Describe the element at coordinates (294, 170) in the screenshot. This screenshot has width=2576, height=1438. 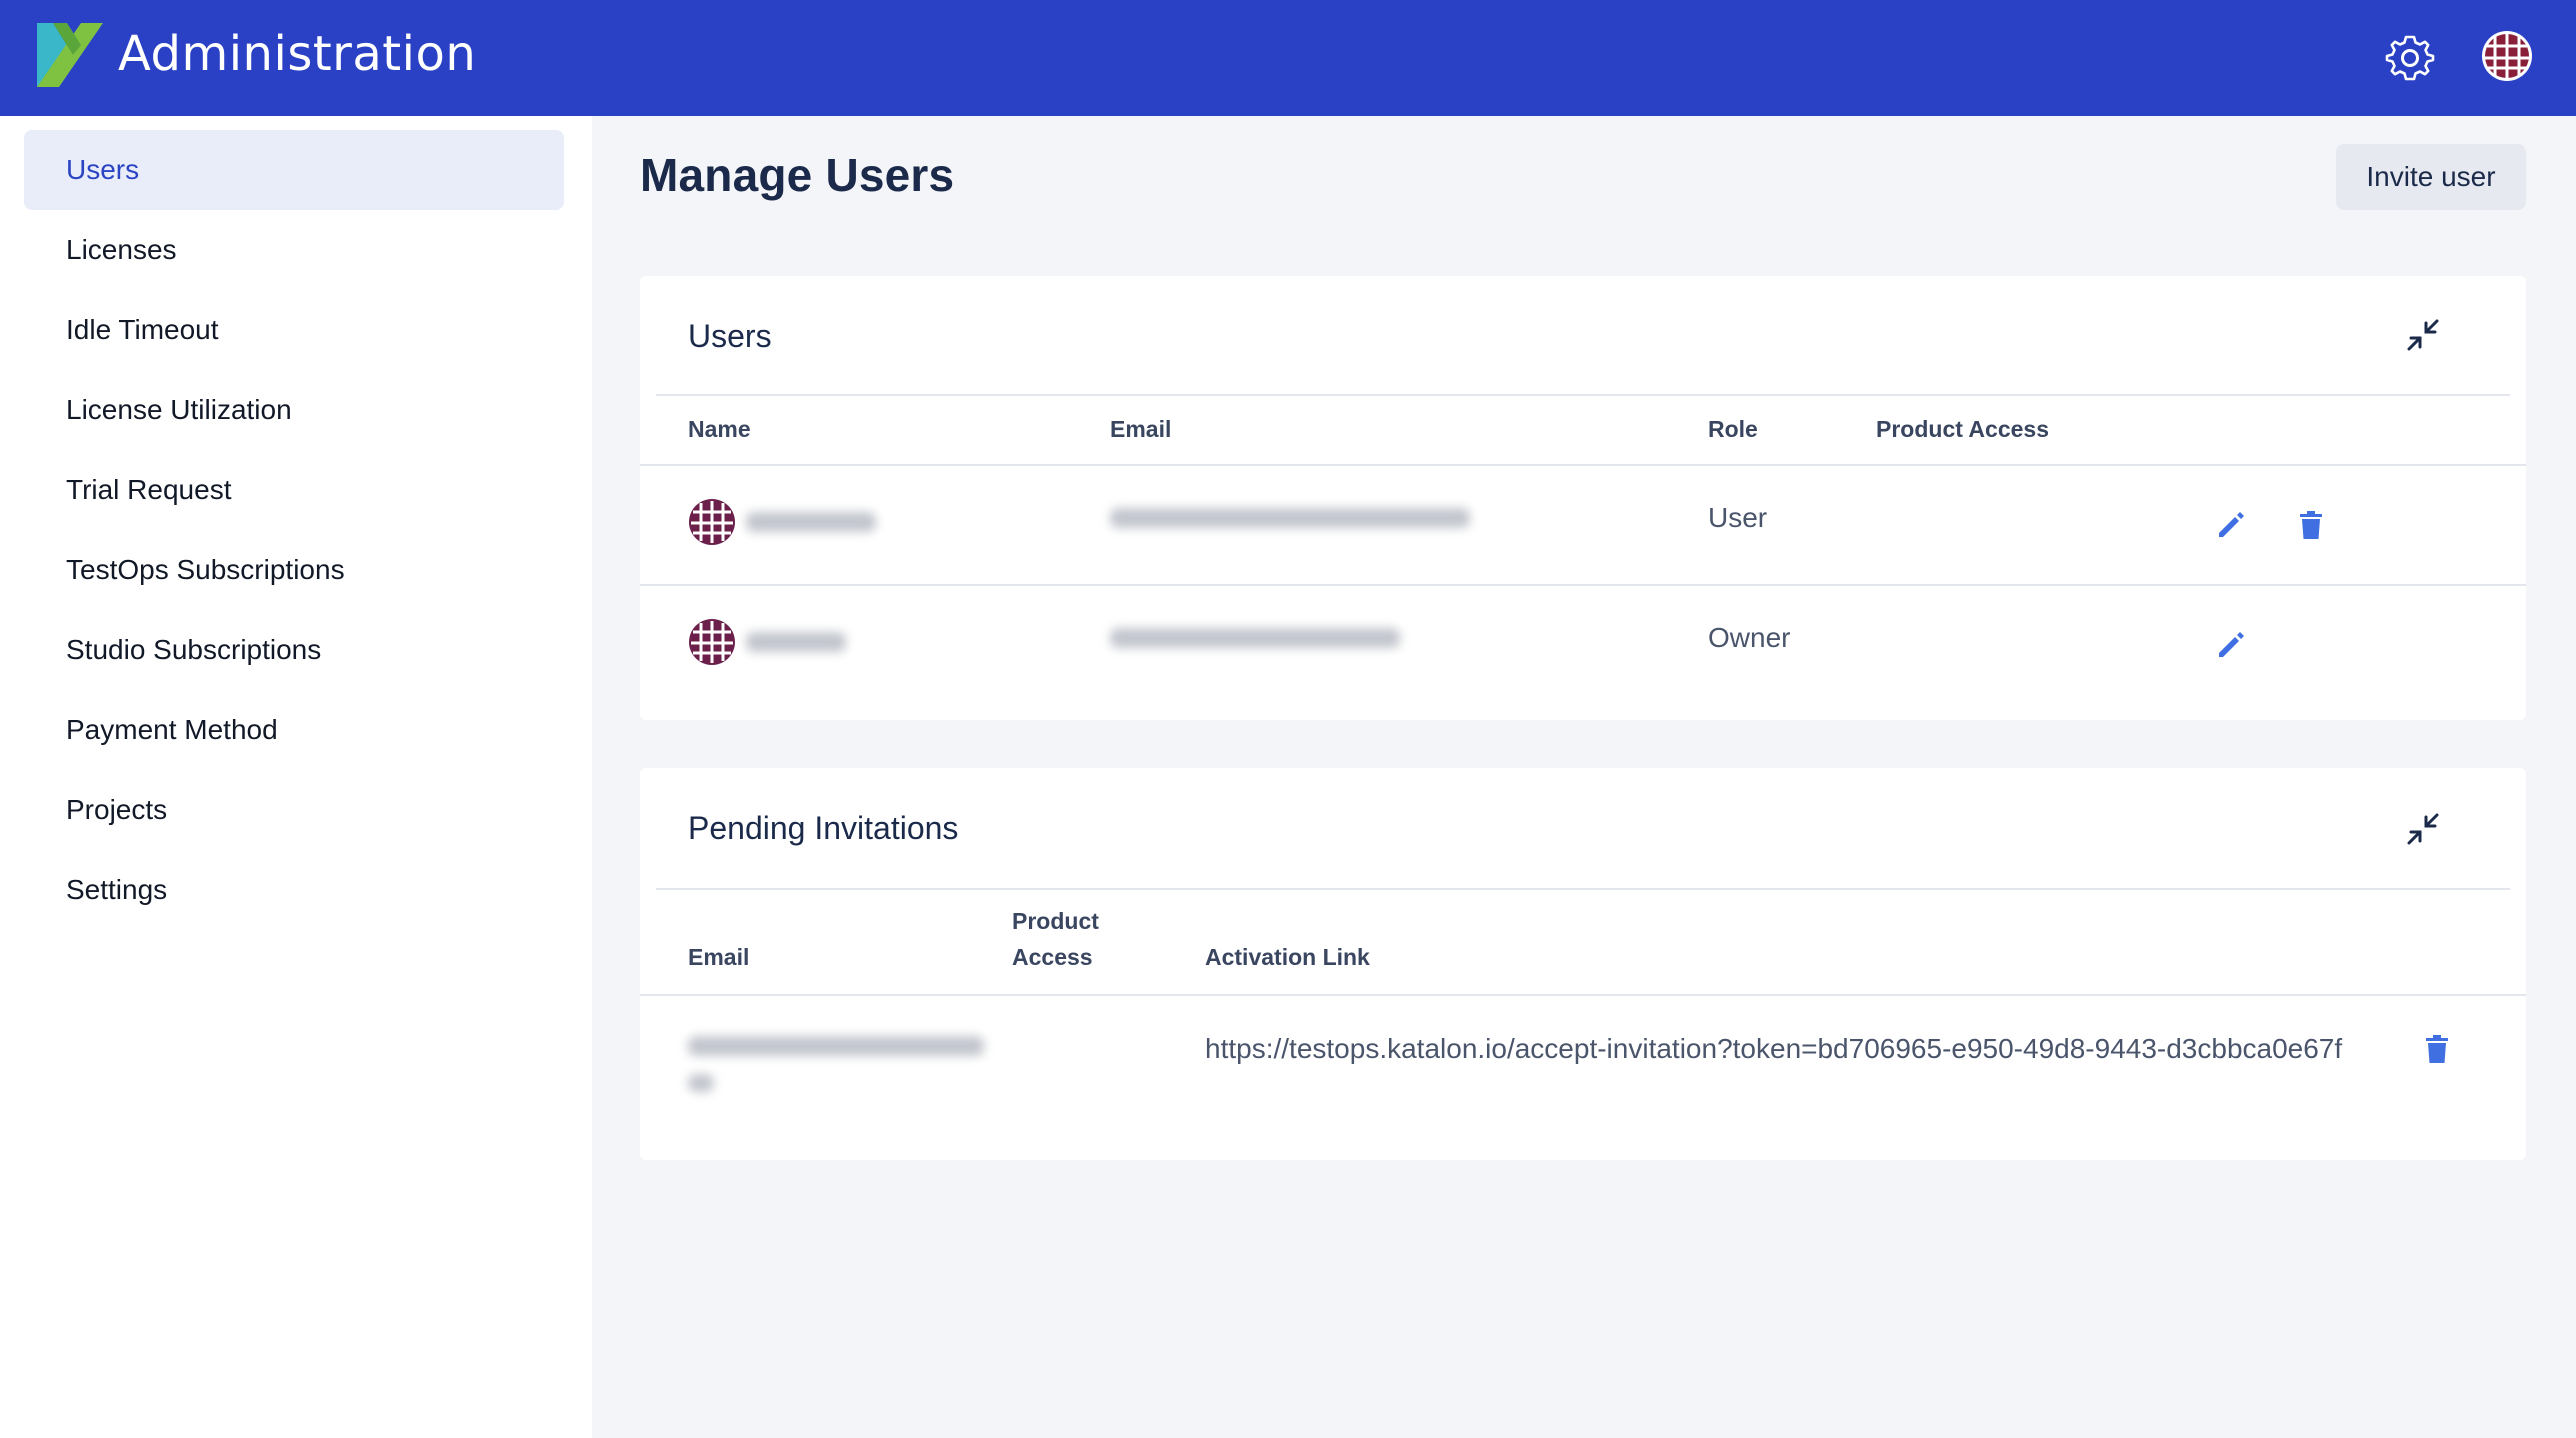
I see `sidebar-item-users: Users` at that location.